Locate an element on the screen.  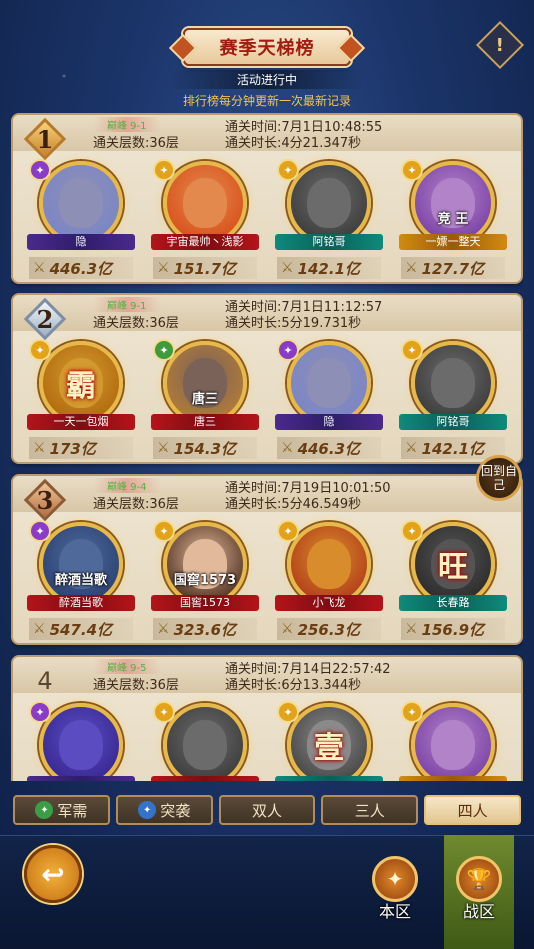
power-value: 156.9亿 is located at coordinates (453, 629).